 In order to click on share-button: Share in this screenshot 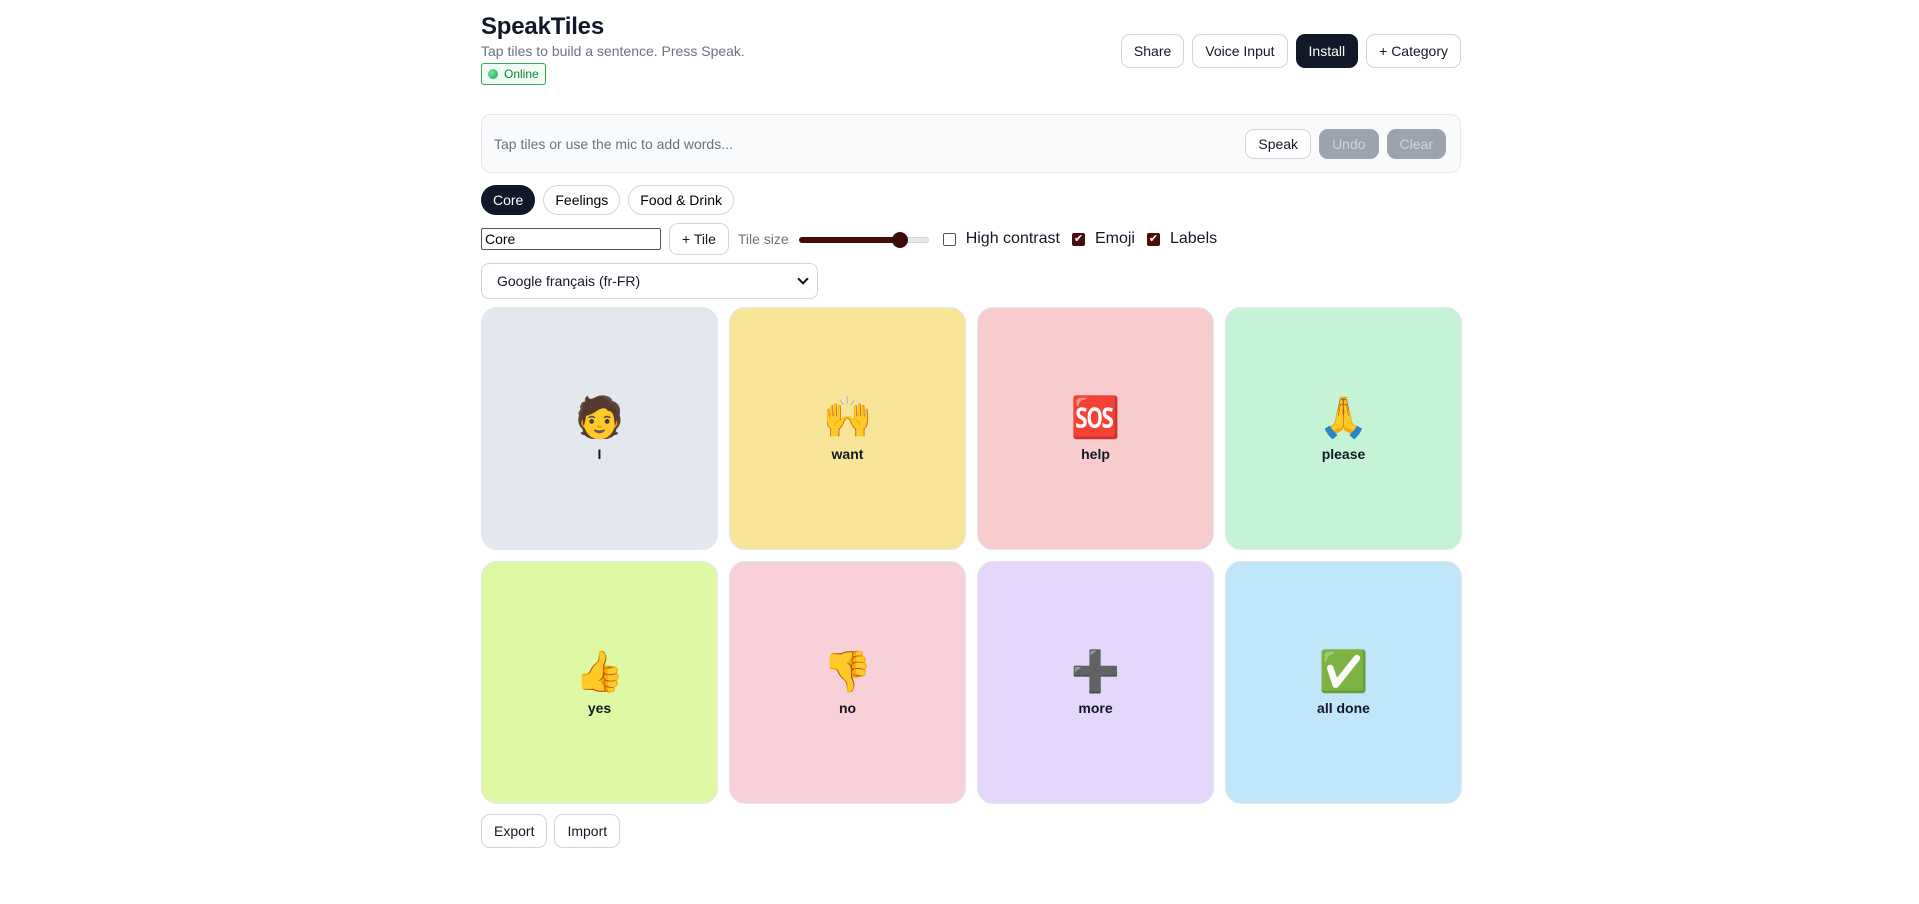, I will do `click(1152, 51)`.